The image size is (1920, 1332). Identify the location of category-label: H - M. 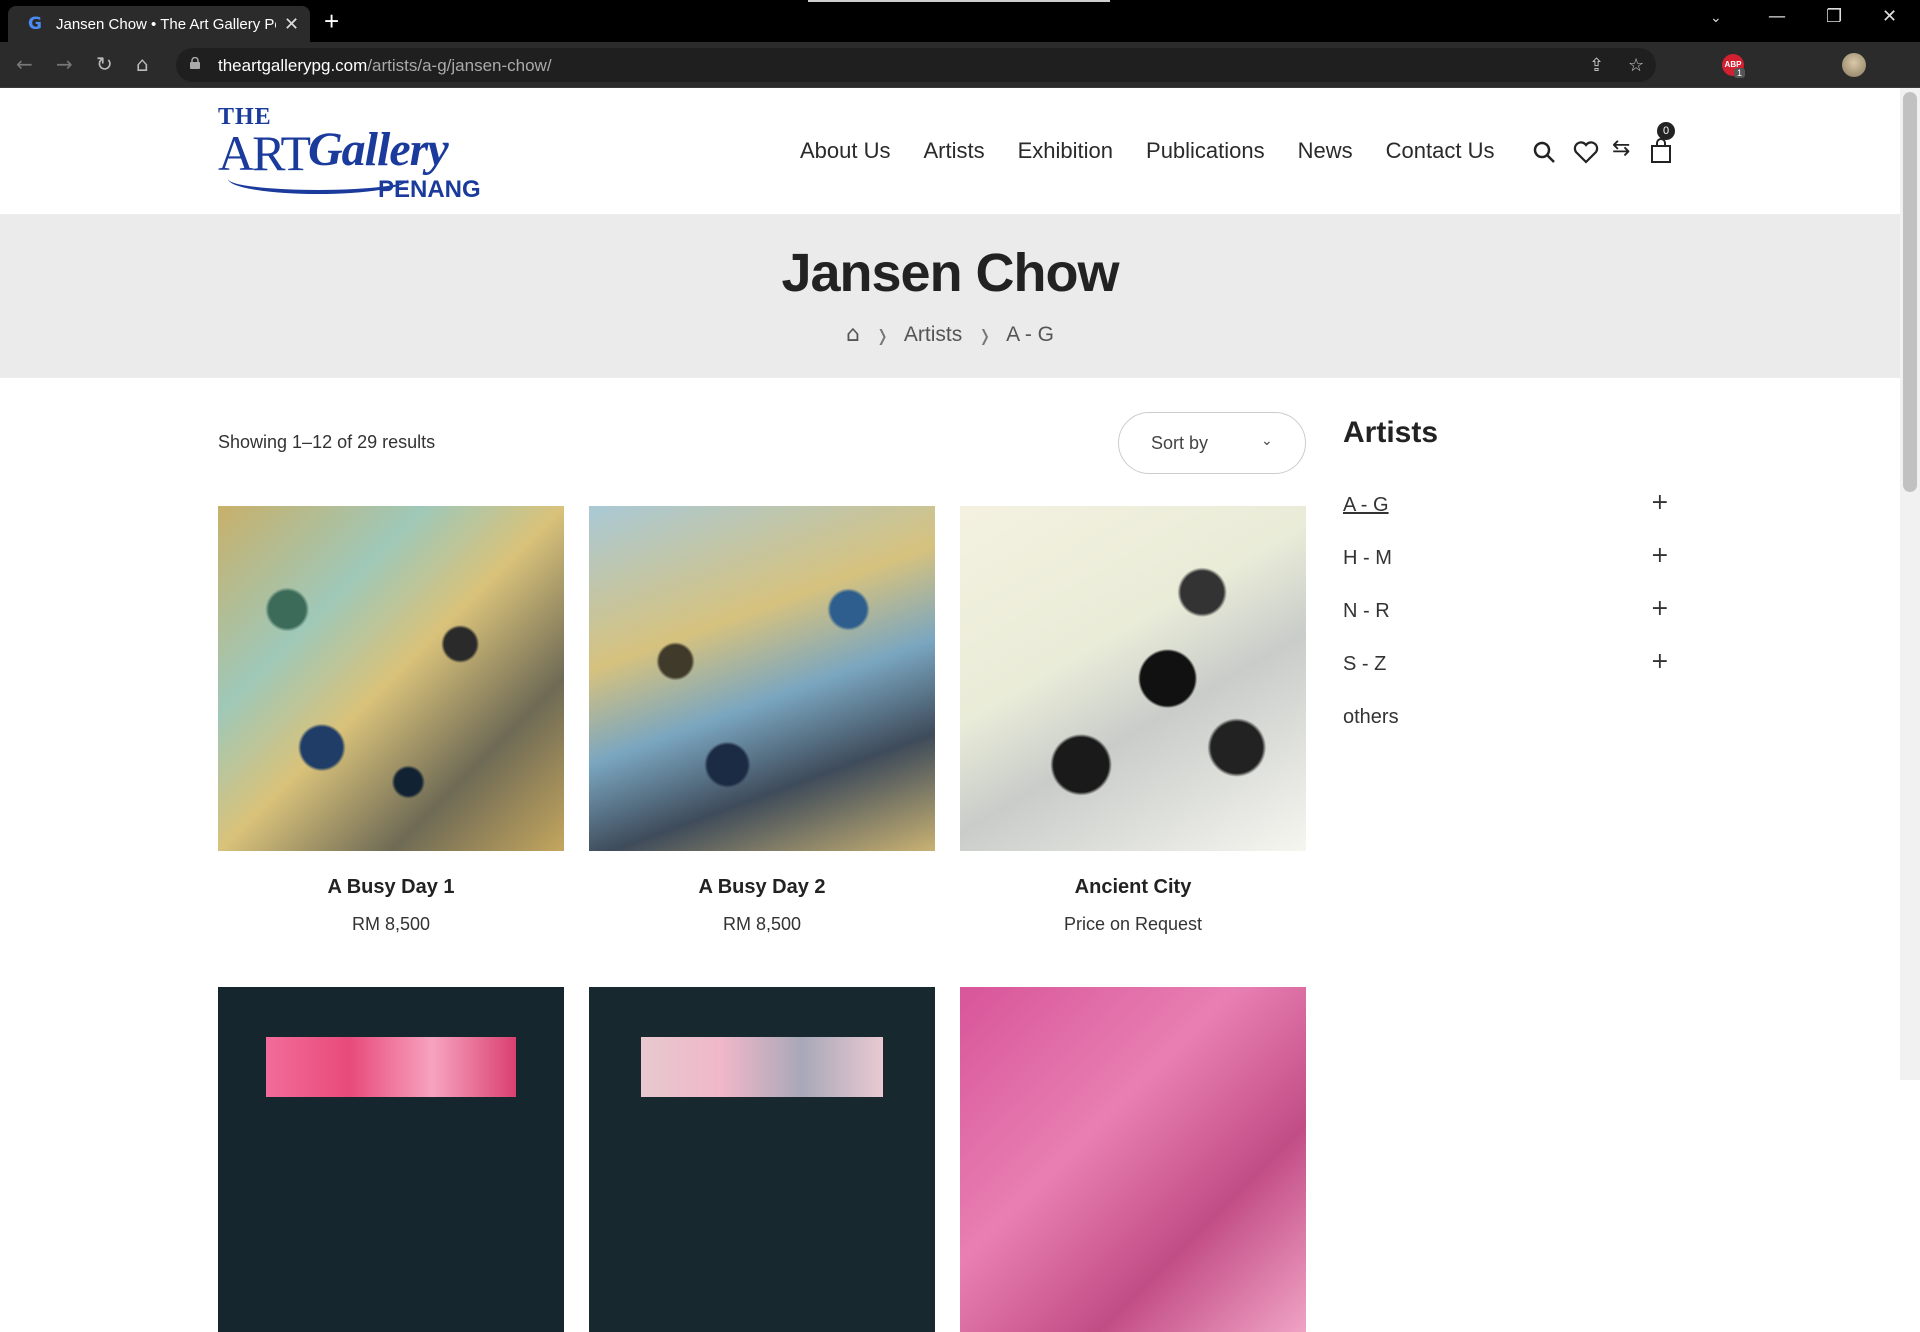
(1367, 558).